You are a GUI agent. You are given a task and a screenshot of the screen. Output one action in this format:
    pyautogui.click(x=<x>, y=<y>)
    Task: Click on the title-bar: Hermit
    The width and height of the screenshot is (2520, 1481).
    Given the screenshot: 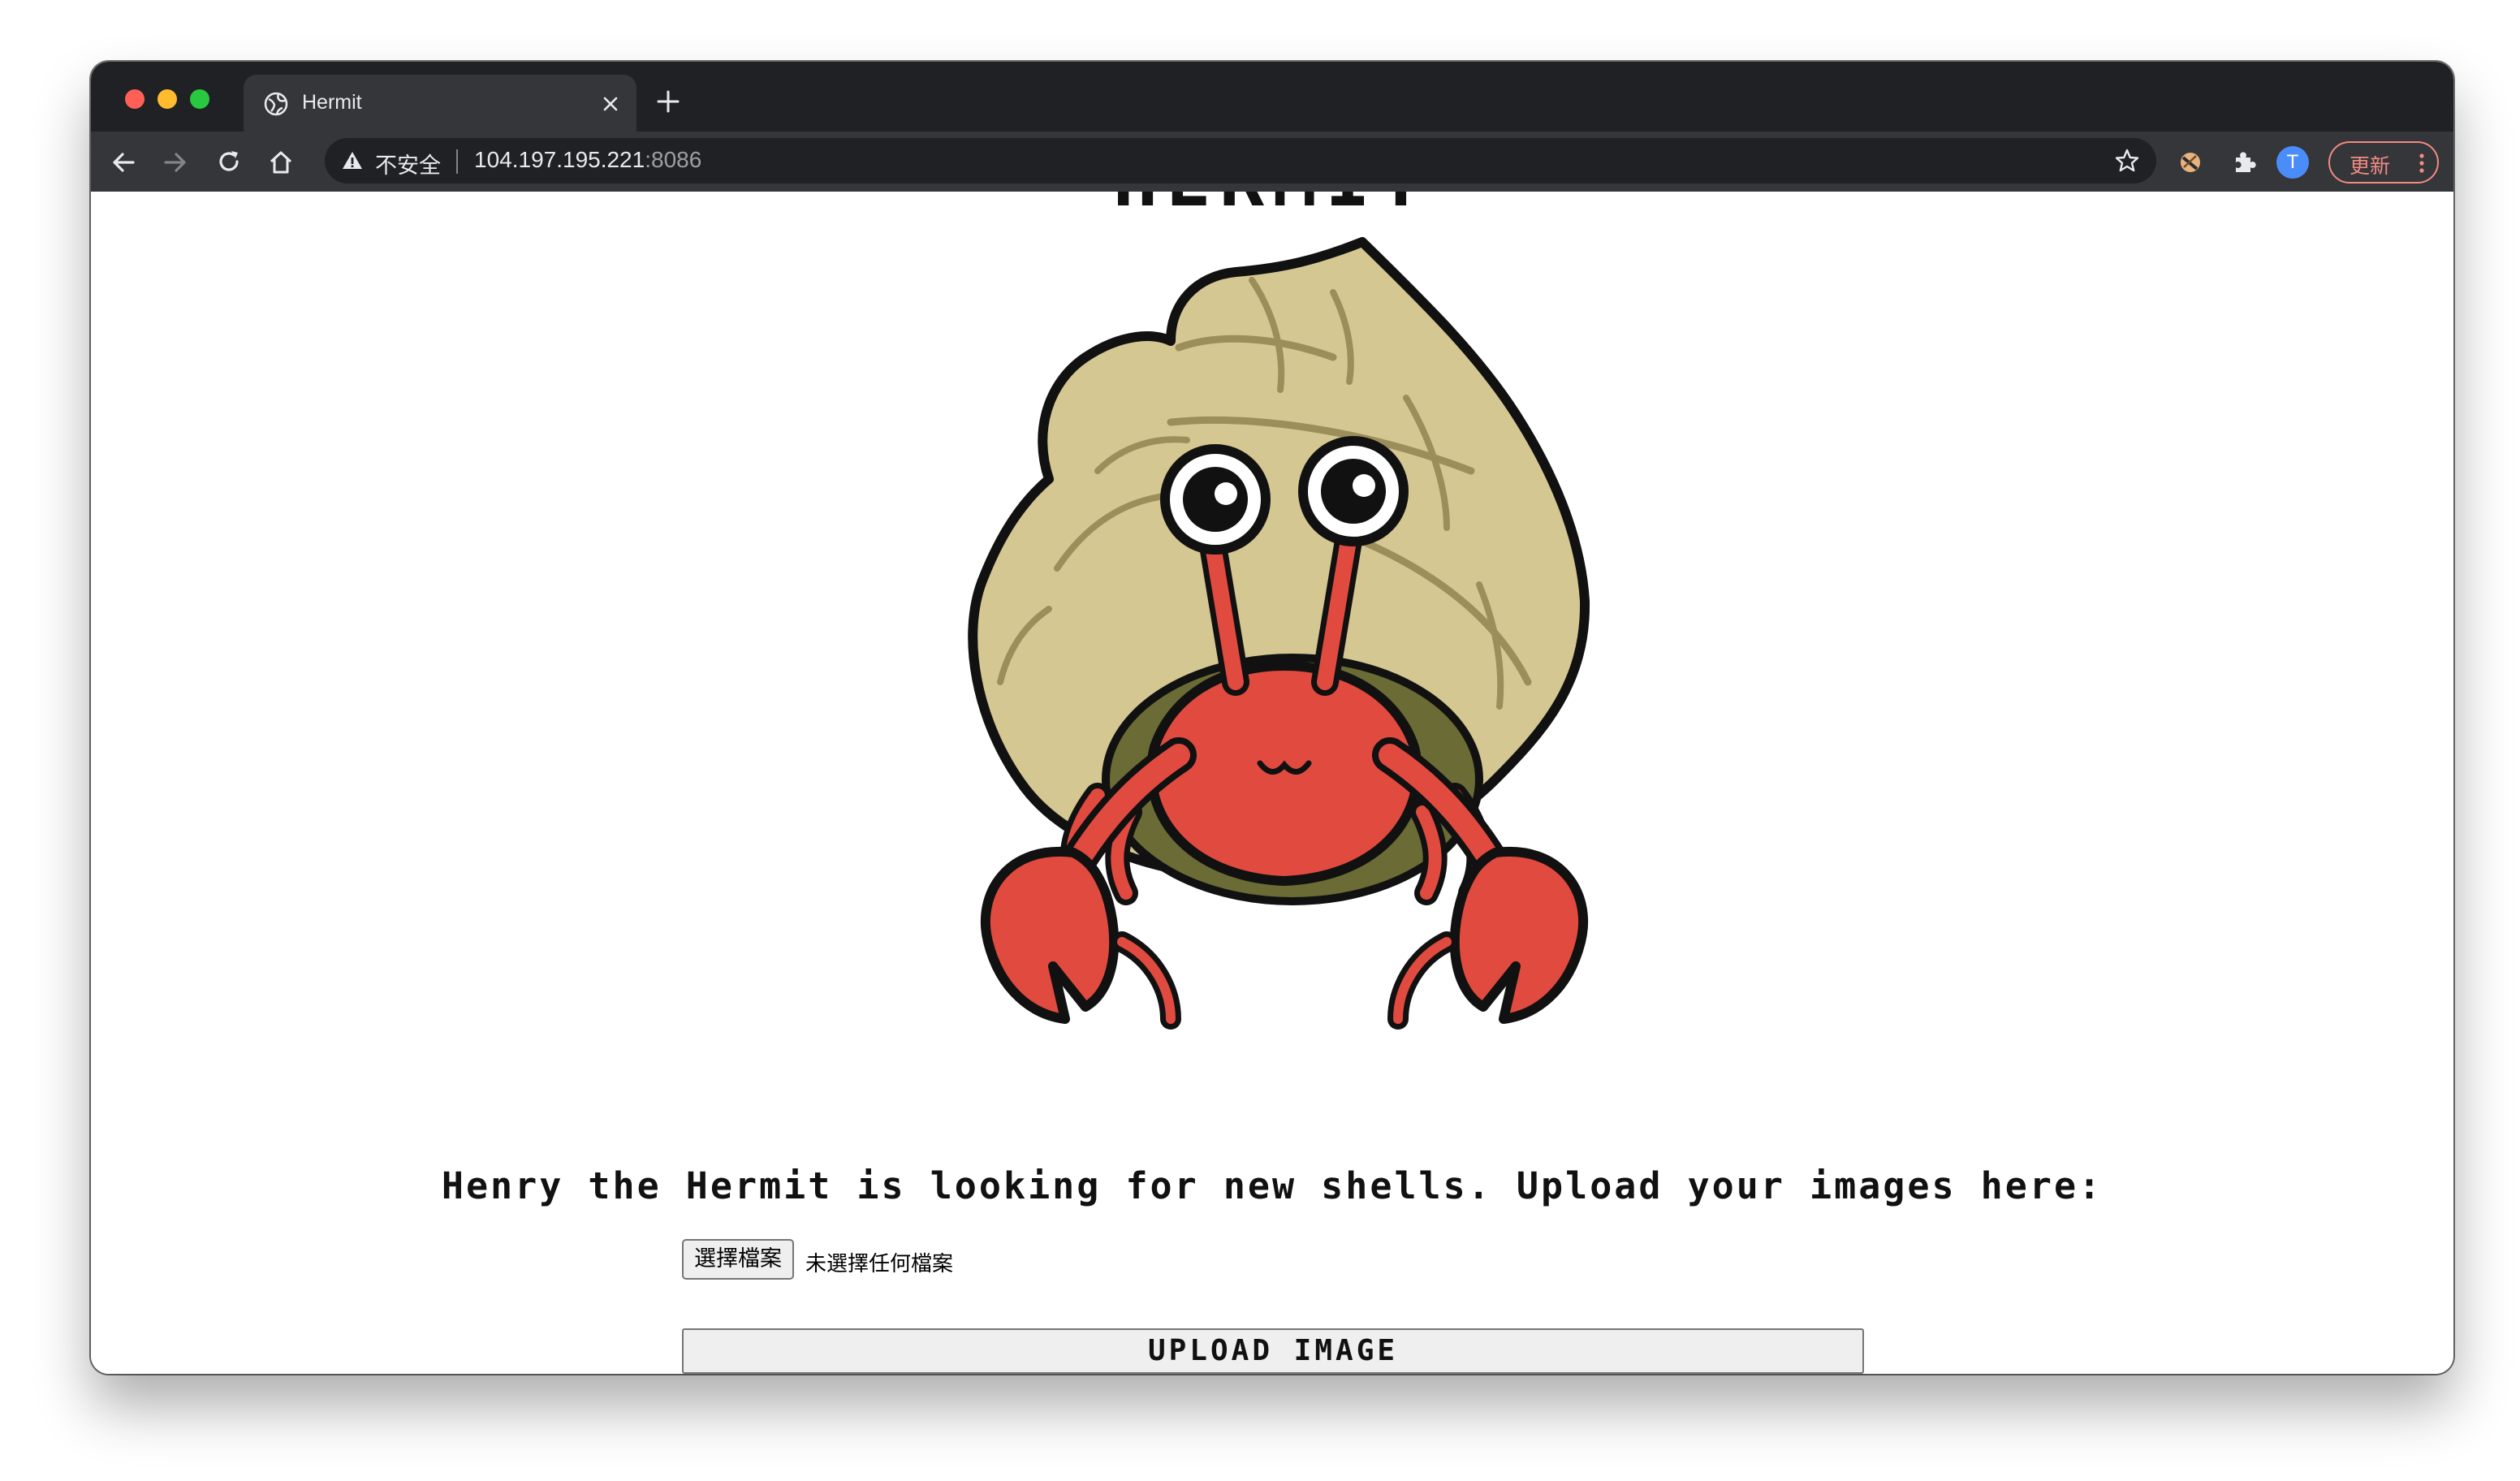 What is the action you would take?
    pyautogui.click(x=1272, y=97)
    